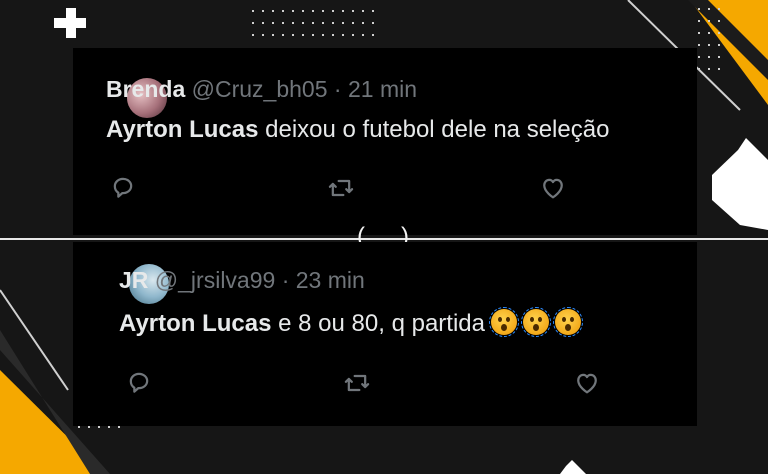  What do you see at coordinates (384, 239) in the screenshot?
I see `divider-line` at bounding box center [384, 239].